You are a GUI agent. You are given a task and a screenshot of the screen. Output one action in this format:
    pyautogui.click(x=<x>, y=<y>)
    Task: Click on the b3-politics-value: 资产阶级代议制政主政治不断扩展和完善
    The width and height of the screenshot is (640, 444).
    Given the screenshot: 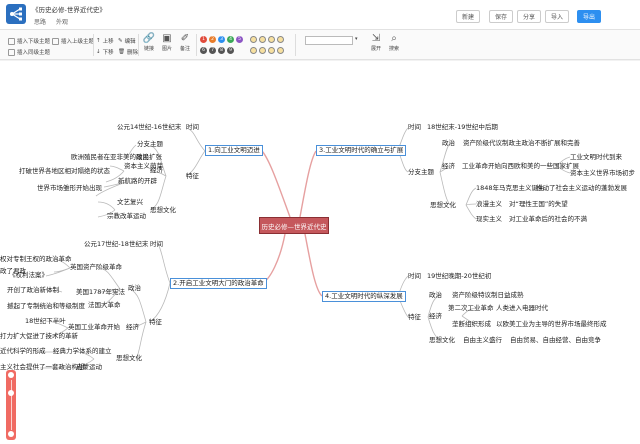 What is the action you would take?
    pyautogui.click(x=521, y=143)
    